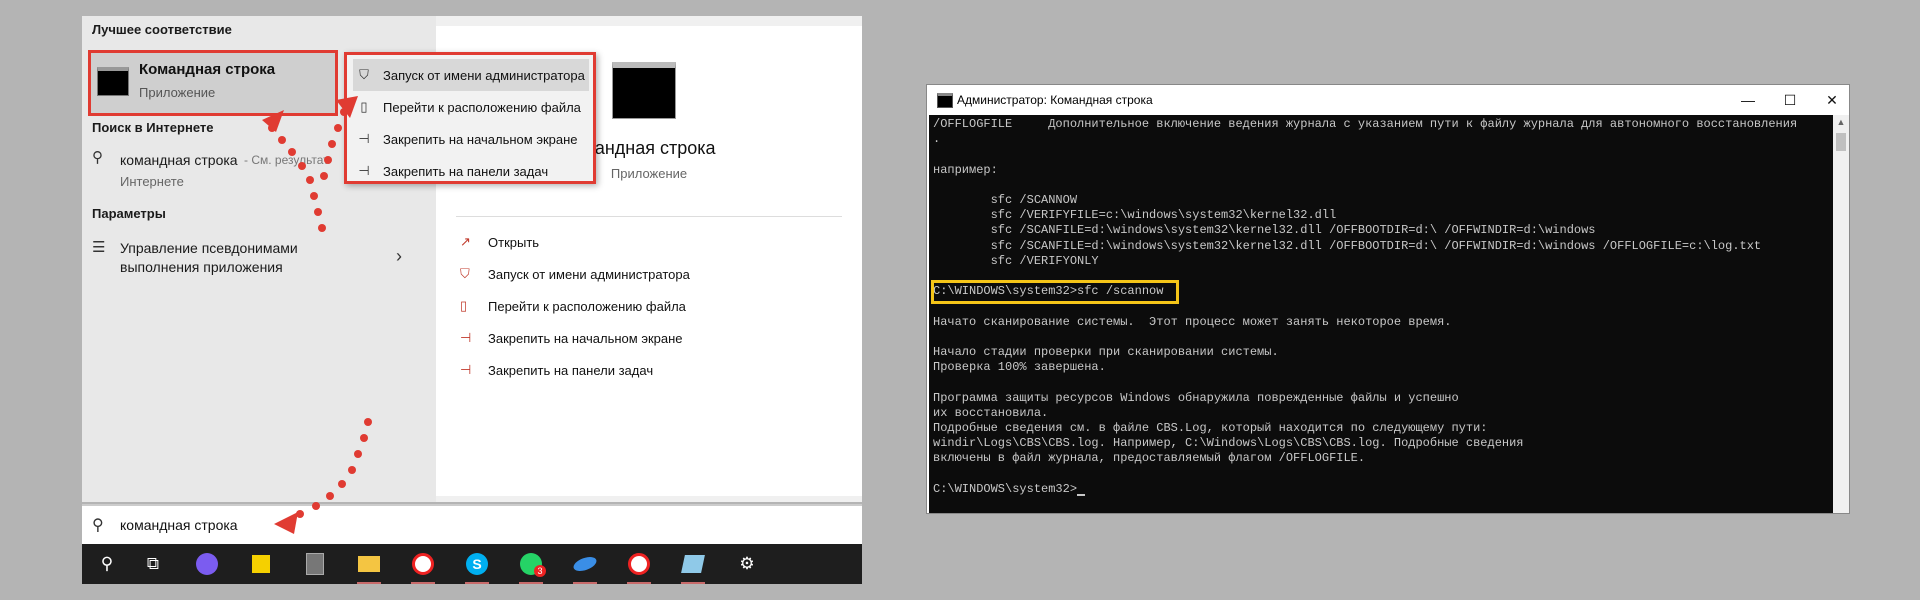 This screenshot has height=600, width=1920. What do you see at coordinates (937, 139) in the screenshot?
I see `console-line: .` at bounding box center [937, 139].